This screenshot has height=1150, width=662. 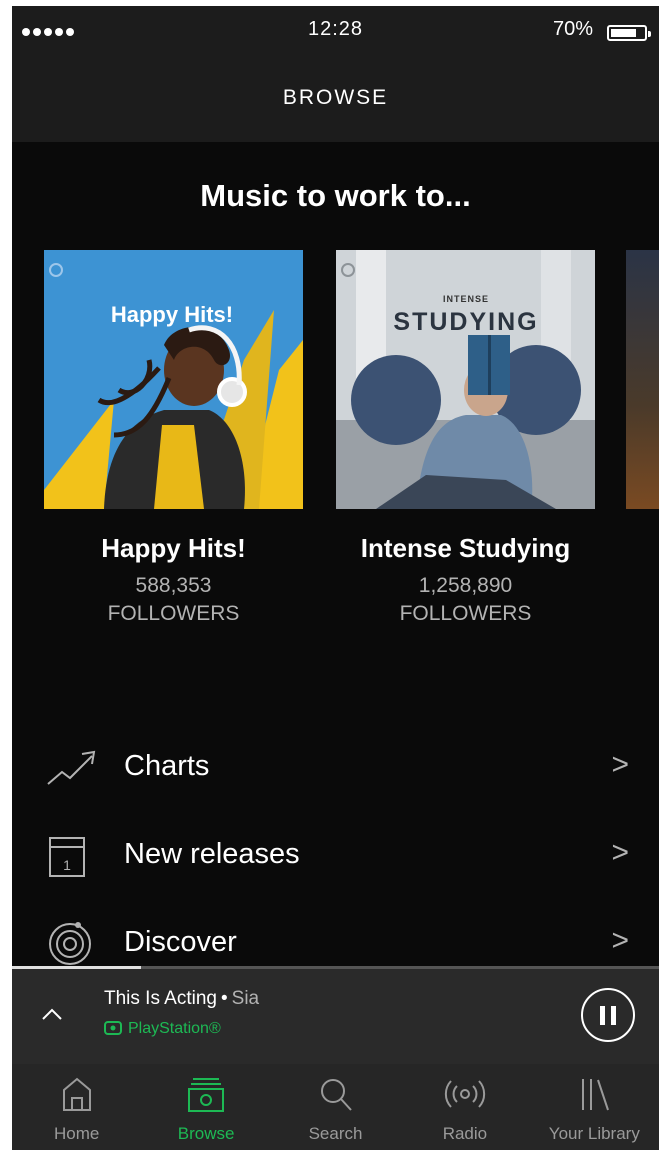 What do you see at coordinates (206, 1094) in the screenshot?
I see `browse-icon` at bounding box center [206, 1094].